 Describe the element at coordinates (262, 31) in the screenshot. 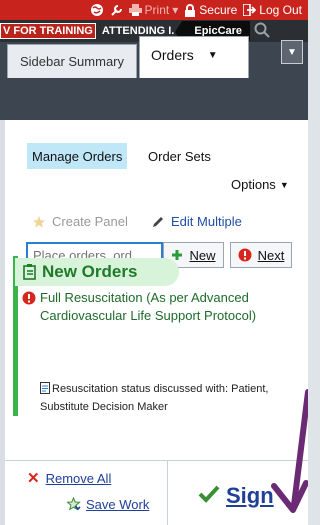

I see `search-icon` at that location.